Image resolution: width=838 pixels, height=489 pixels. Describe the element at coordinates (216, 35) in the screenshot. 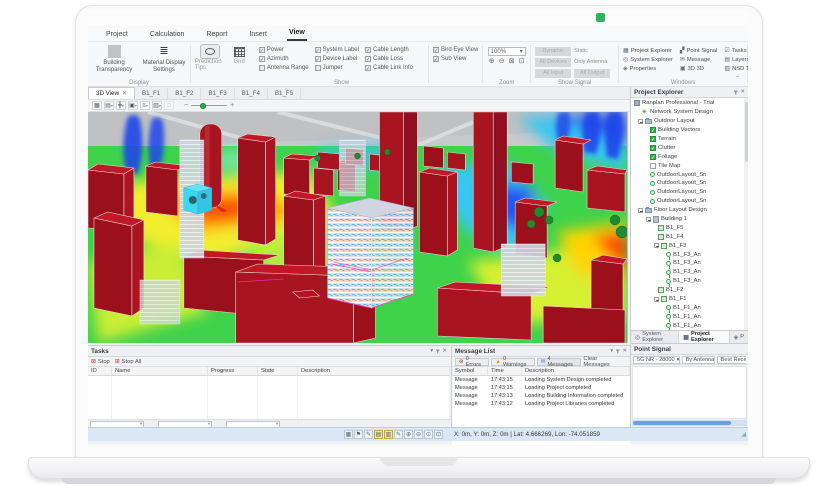

I see `tab-report: Report` at that location.